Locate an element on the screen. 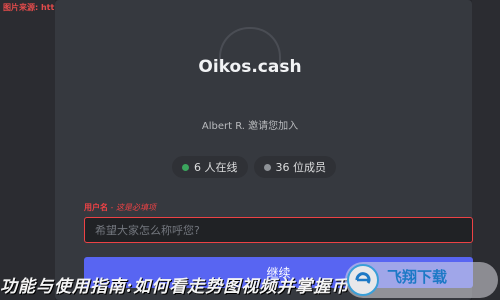  username-label: 用户名 - 这是必填项 is located at coordinates (120, 207).